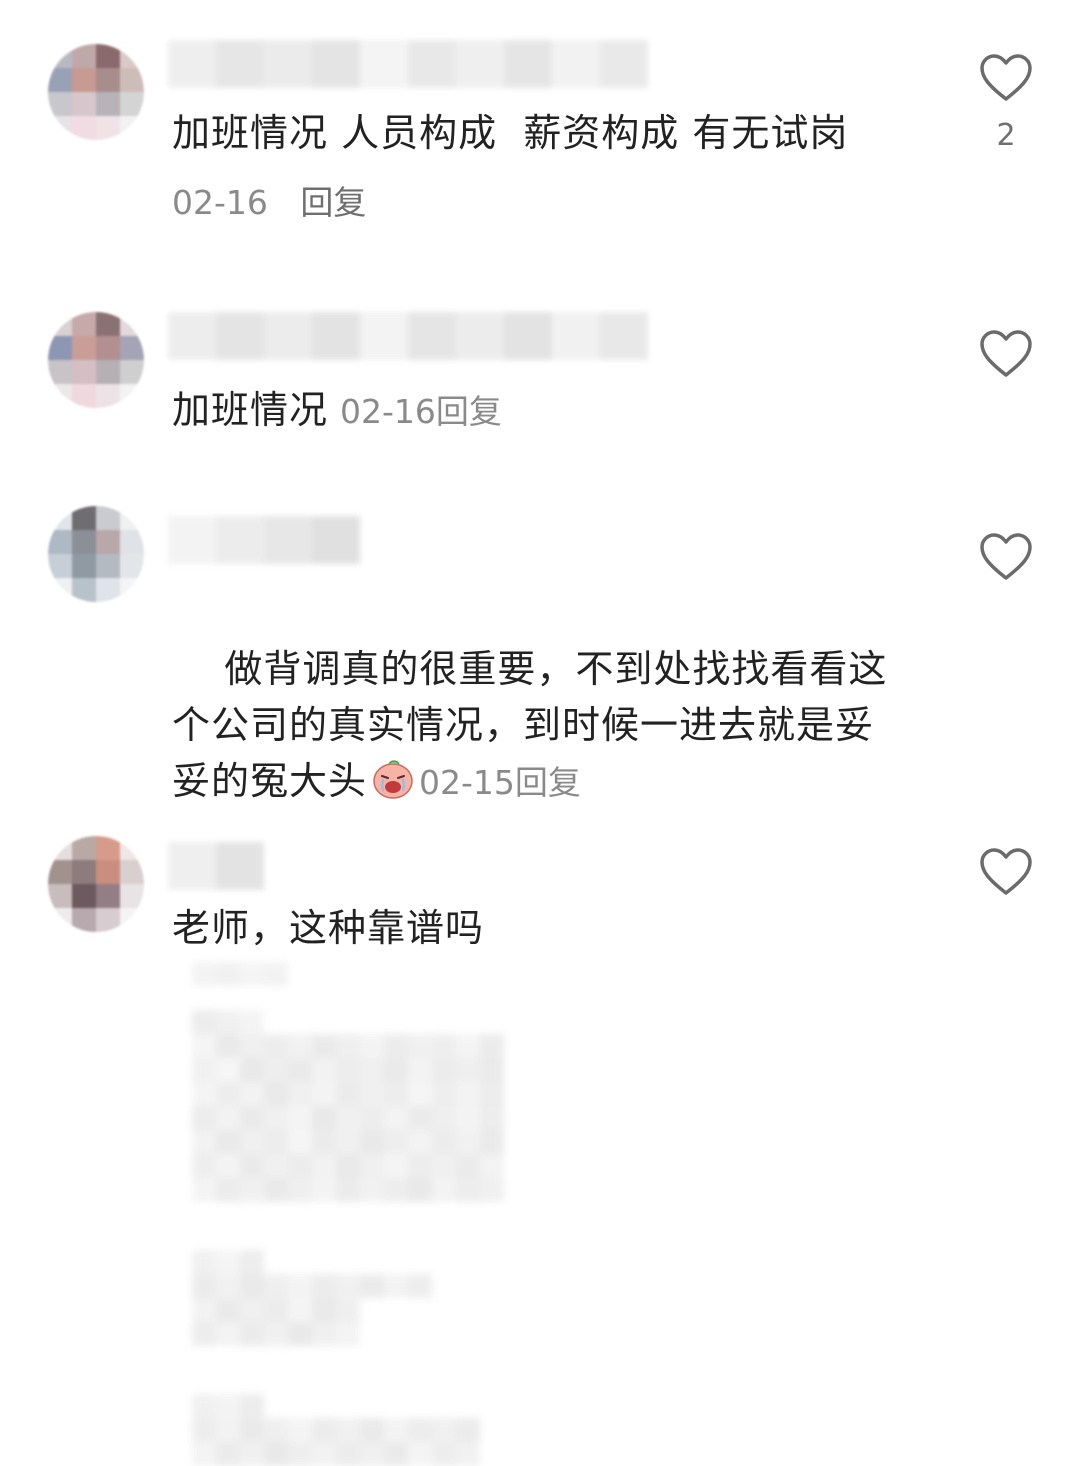 This screenshot has height=1466, width=1080. Describe the element at coordinates (337, 411) in the screenshot. I see `comment-content: 加班情况 02-16回复` at that location.